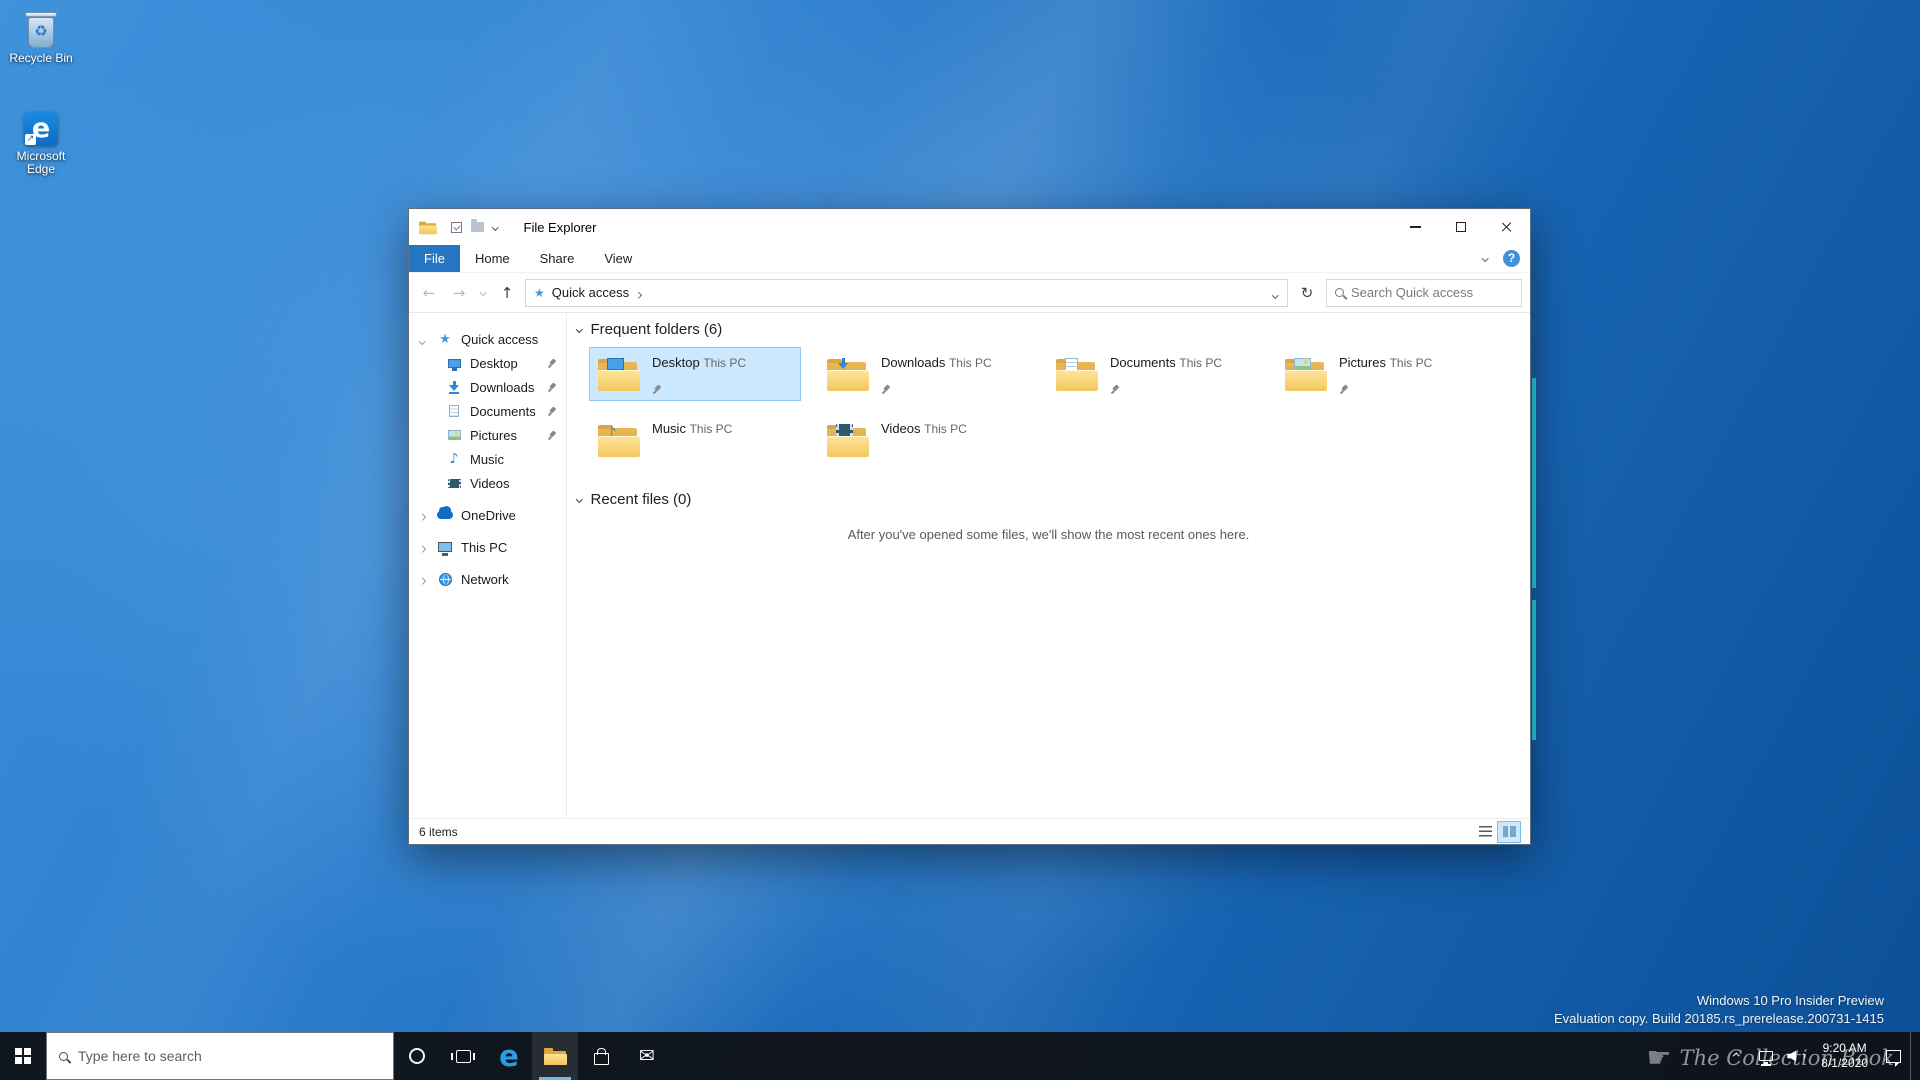 Image resolution: width=1920 pixels, height=1080 pixels. I want to click on edge-taskbar-button, so click(509, 1056).